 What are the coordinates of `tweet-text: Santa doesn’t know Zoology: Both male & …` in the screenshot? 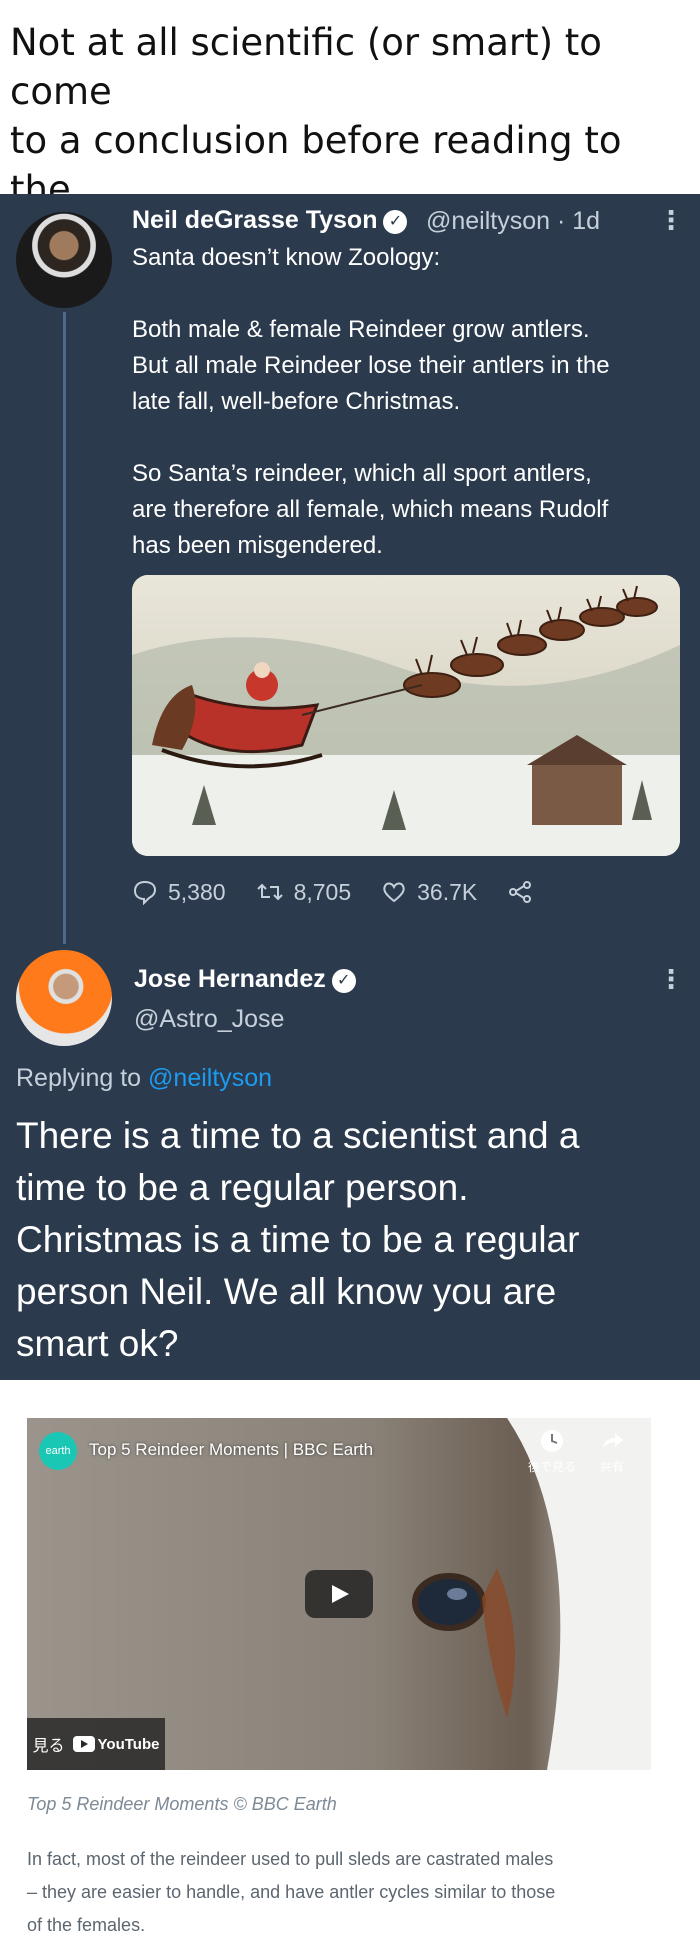 It's located at (371, 401).